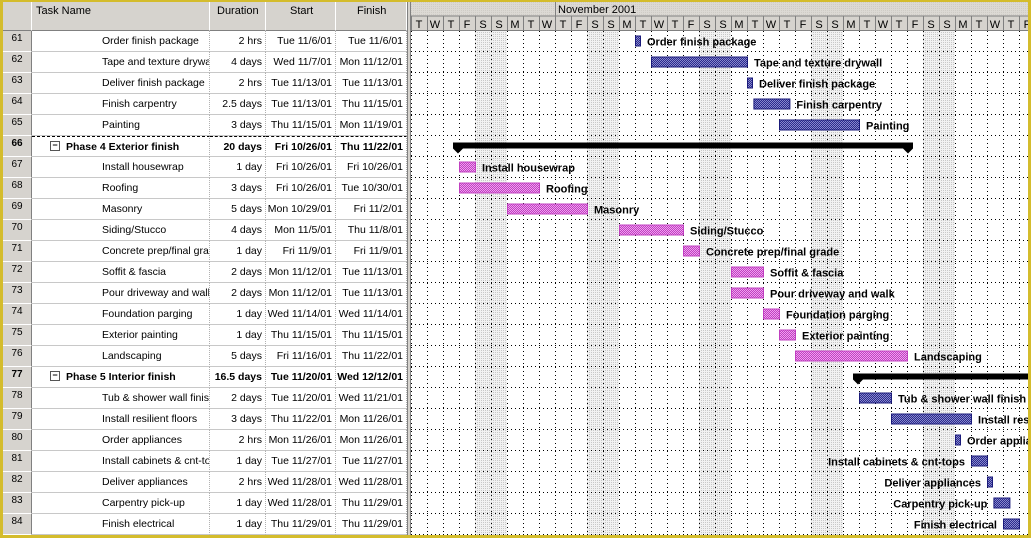  What do you see at coordinates (17, 503) in the screenshot?
I see `row-id: 83` at bounding box center [17, 503].